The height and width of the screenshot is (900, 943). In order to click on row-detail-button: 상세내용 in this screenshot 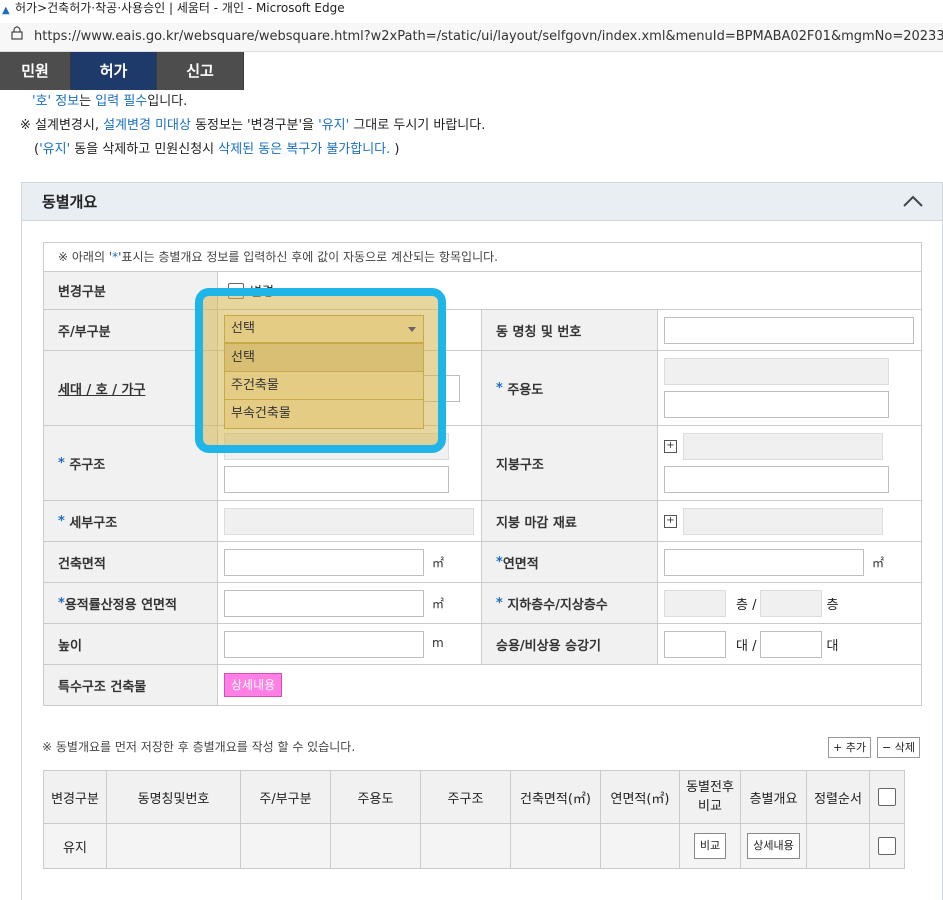, I will do `click(773, 846)`.